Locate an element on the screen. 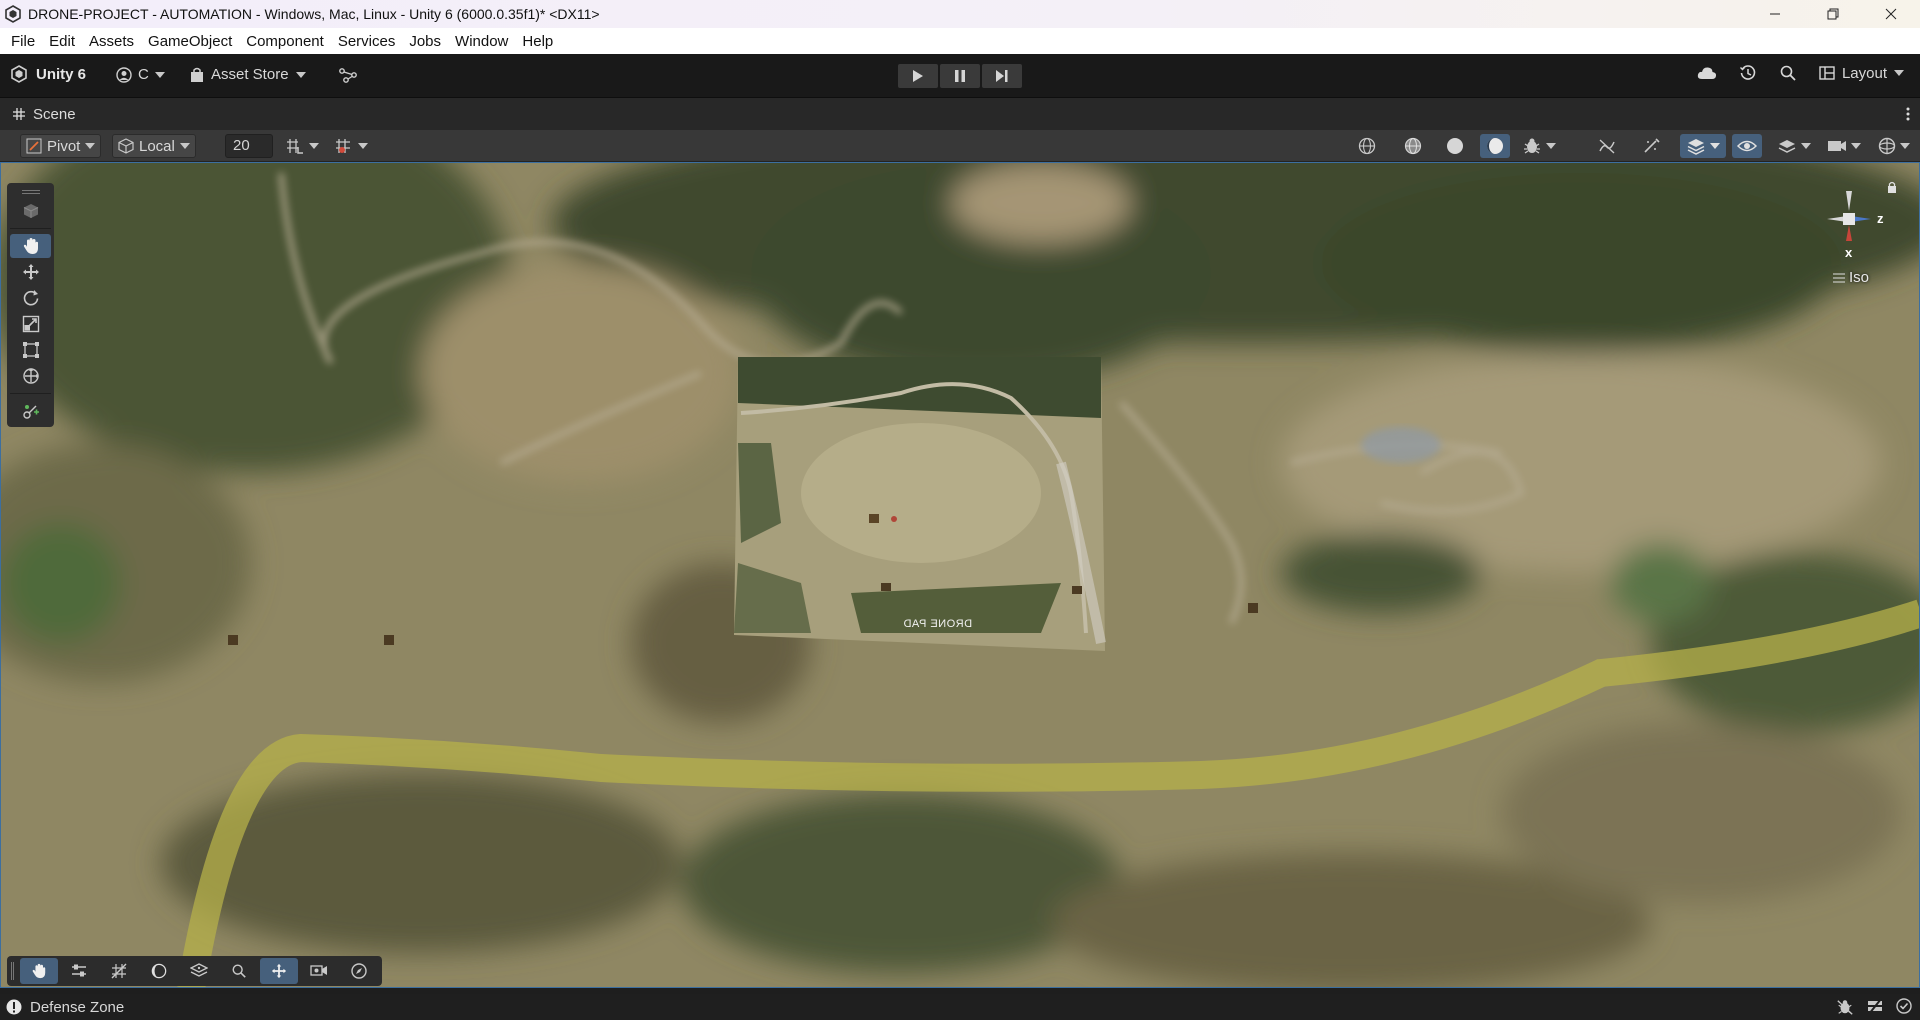 The width and height of the screenshot is (1920, 1020). grid-size-field: 20 is located at coordinates (249, 146).